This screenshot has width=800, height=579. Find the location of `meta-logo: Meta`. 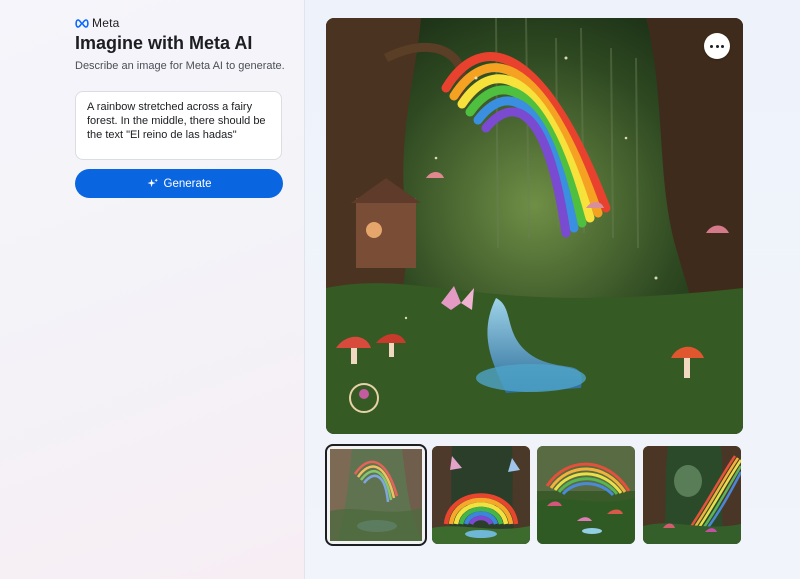

meta-logo: Meta is located at coordinates (97, 23).